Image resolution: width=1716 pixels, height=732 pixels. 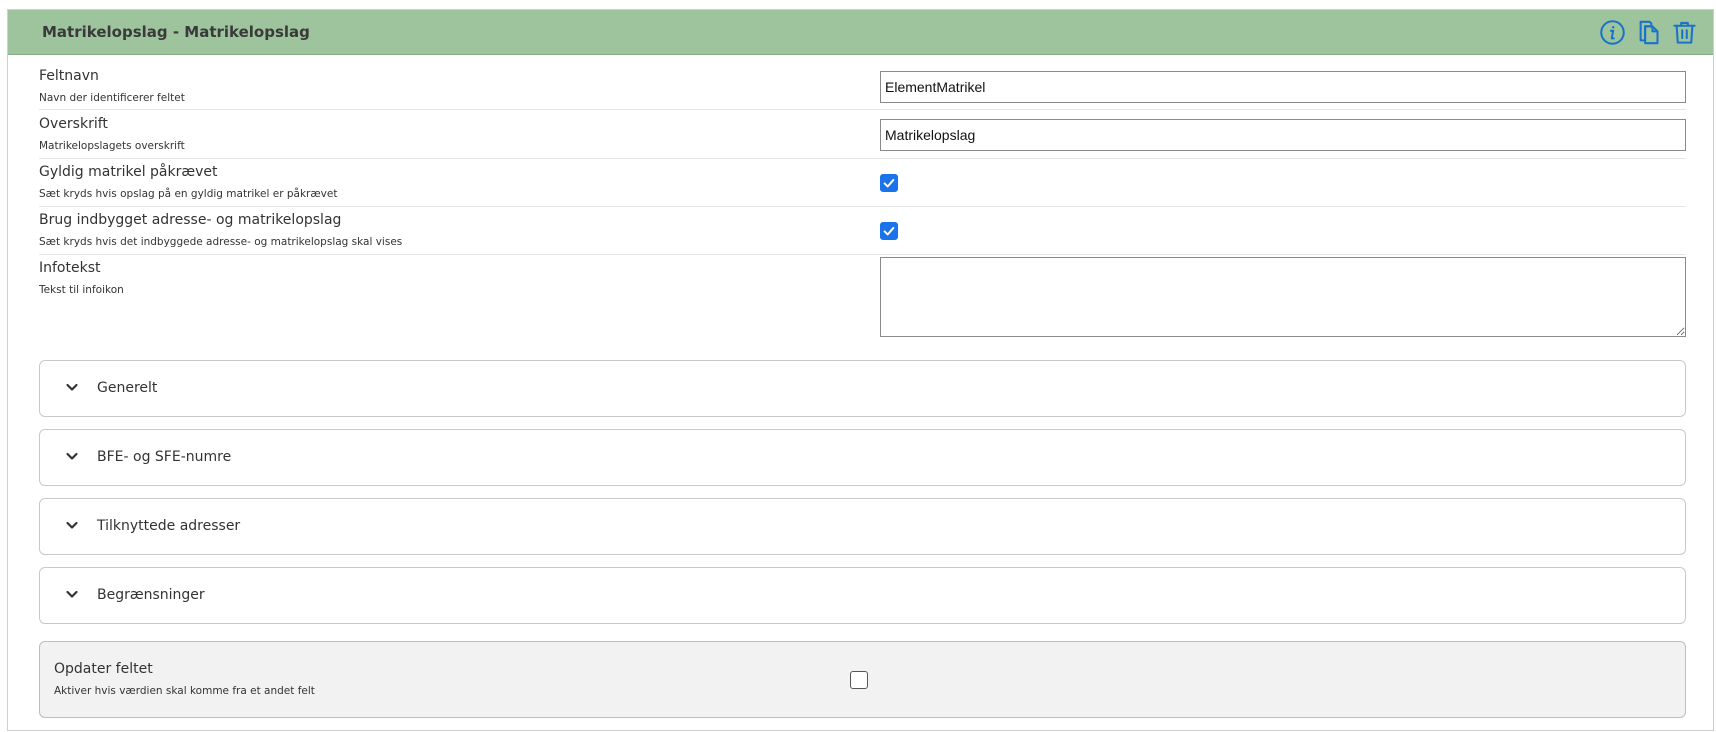 What do you see at coordinates (1283, 297) in the screenshot?
I see `infotekst-textarea` at bounding box center [1283, 297].